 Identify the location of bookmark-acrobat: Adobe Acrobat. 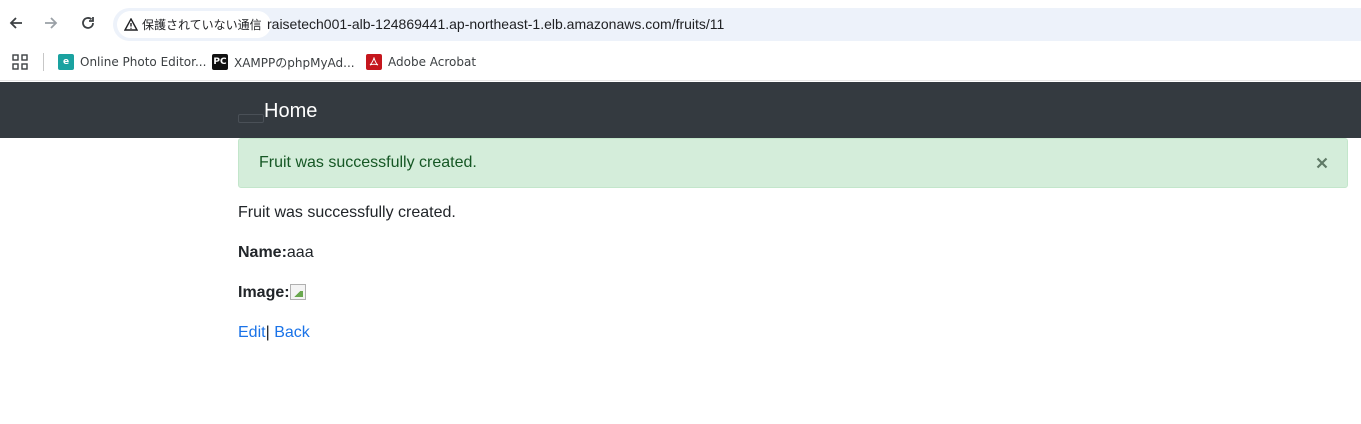
(421, 62).